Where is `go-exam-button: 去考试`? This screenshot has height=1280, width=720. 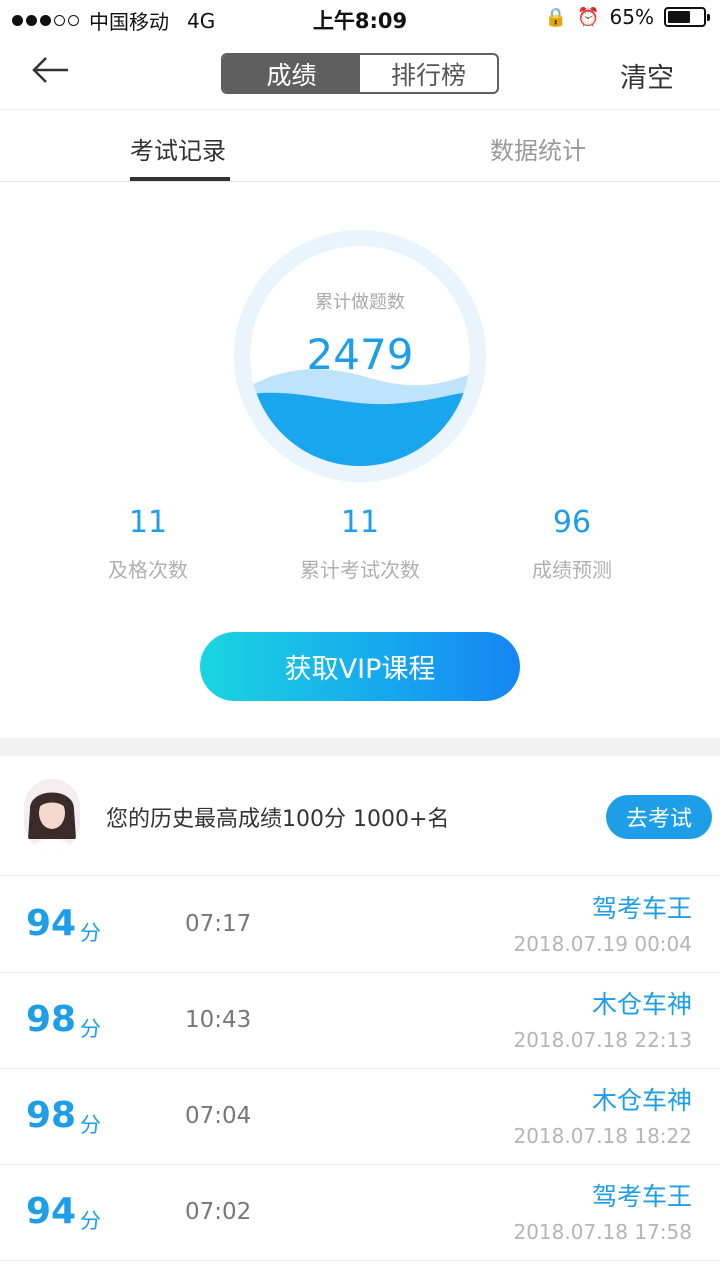
go-exam-button: 去考试 is located at coordinates (659, 817).